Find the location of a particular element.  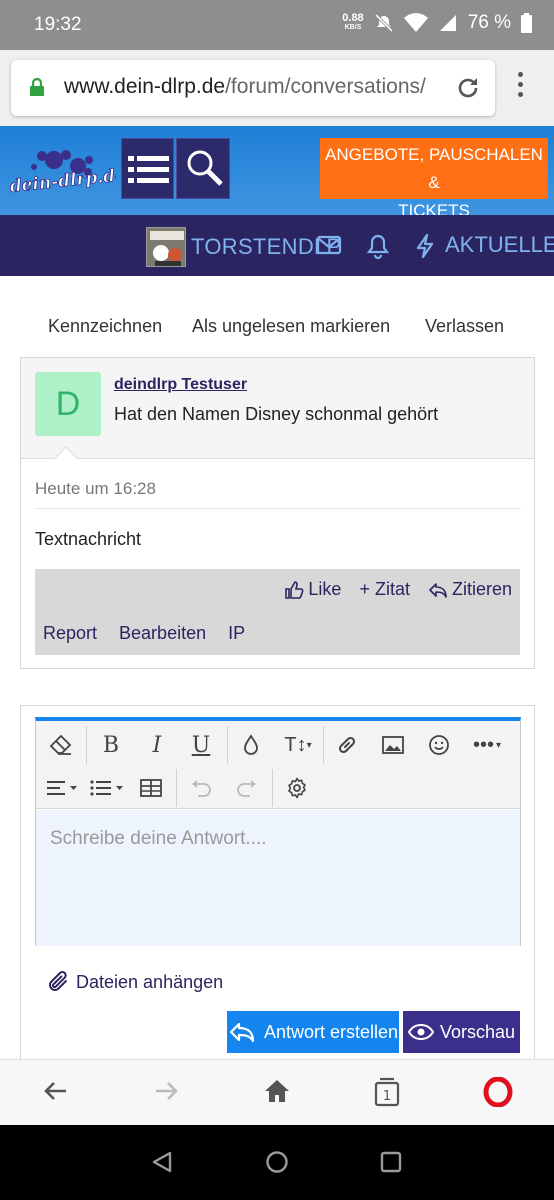

mark-unread-action: Als ungelesen markieren is located at coordinates (291, 326).